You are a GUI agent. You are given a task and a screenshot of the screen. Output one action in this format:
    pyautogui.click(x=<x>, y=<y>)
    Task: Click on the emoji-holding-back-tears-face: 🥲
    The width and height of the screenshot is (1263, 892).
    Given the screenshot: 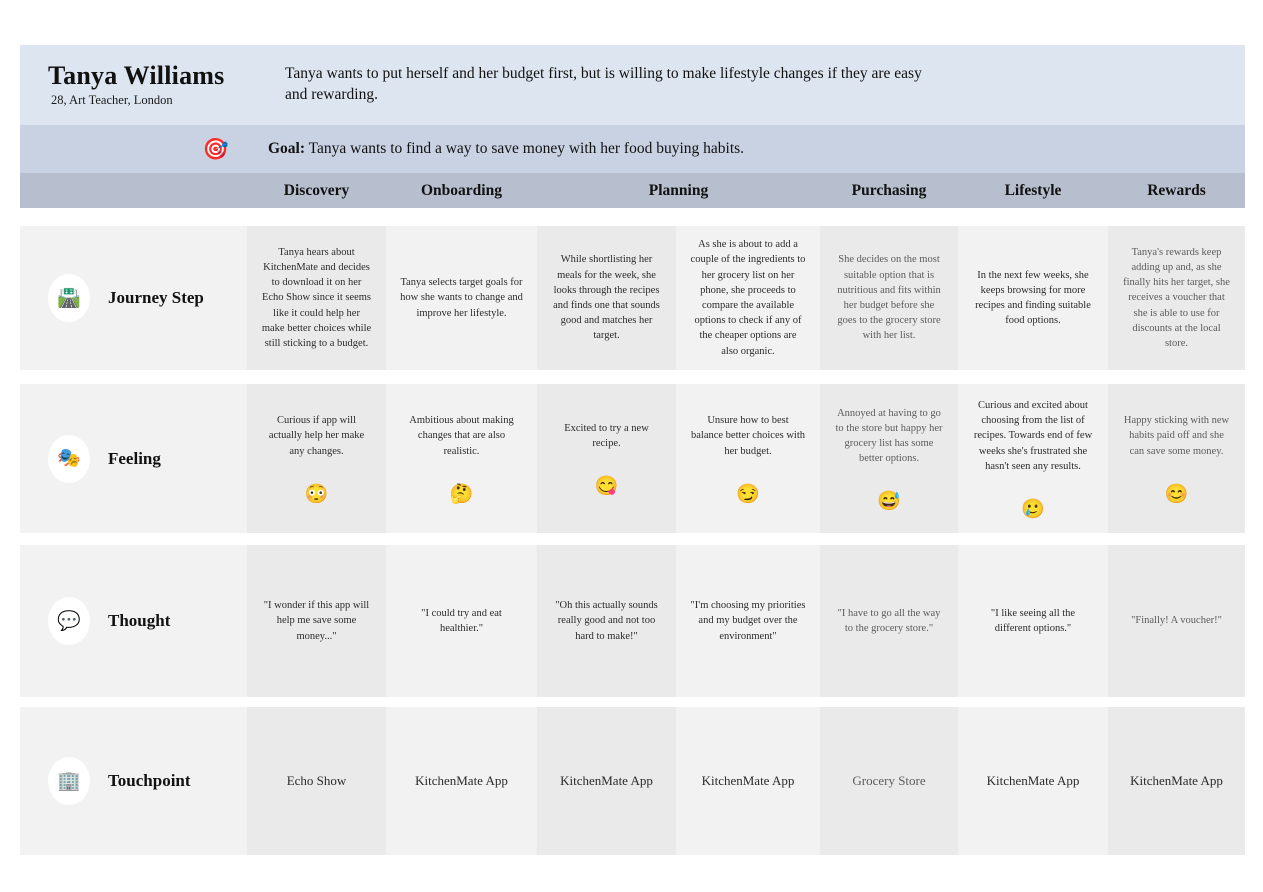 What is the action you would take?
    pyautogui.click(x=1033, y=510)
    